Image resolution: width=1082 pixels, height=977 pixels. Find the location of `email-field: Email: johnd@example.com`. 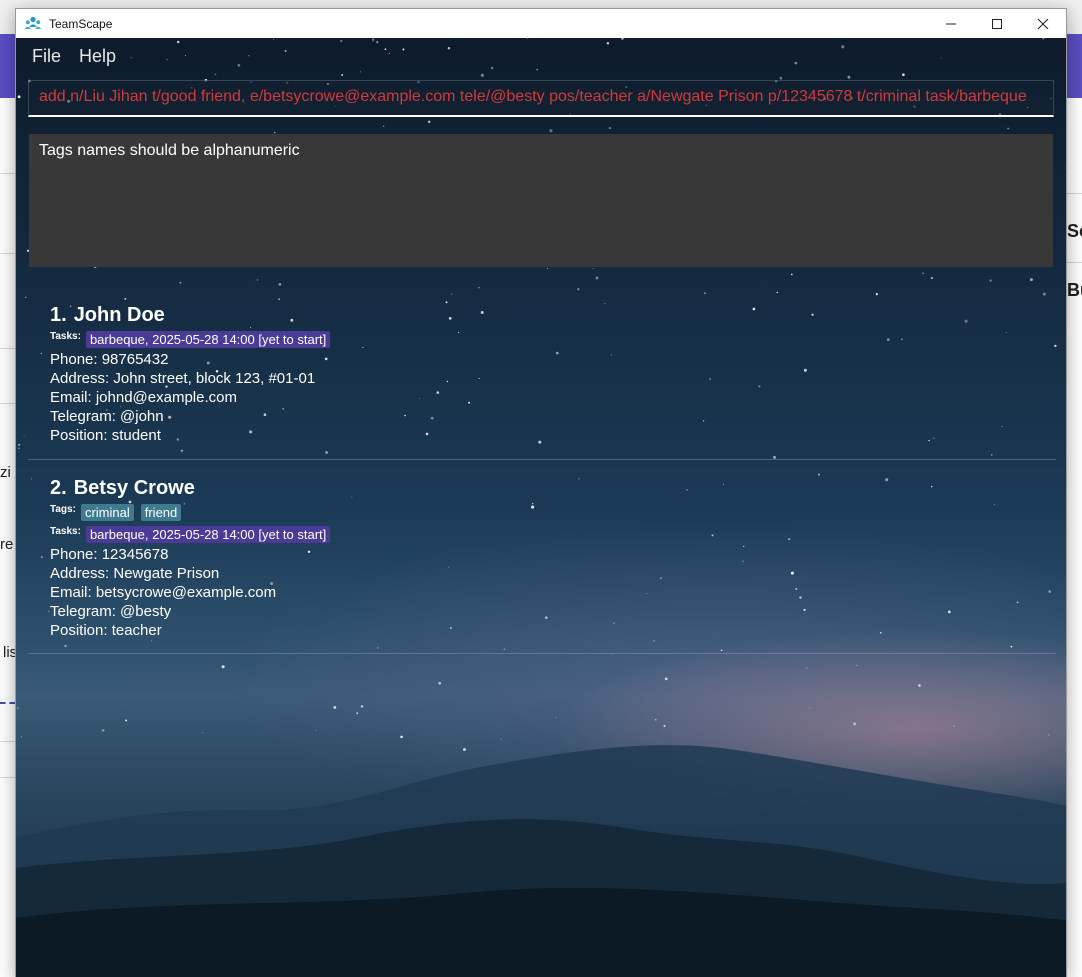

email-field: Email: johnd@example.com is located at coordinates (553, 397).